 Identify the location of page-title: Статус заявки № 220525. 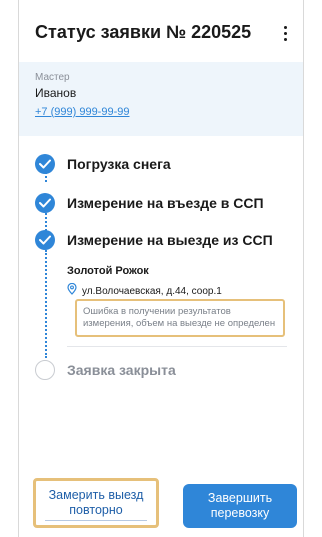
(143, 32).